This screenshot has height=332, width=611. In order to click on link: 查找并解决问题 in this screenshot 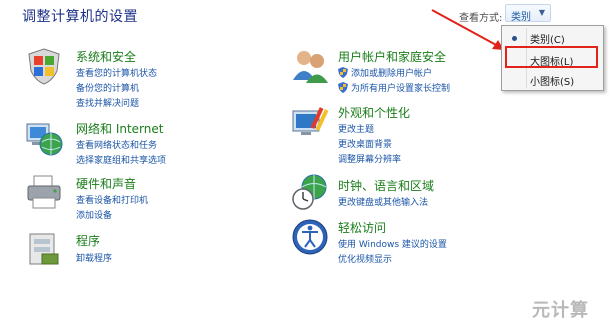, I will do `click(107, 102)`.